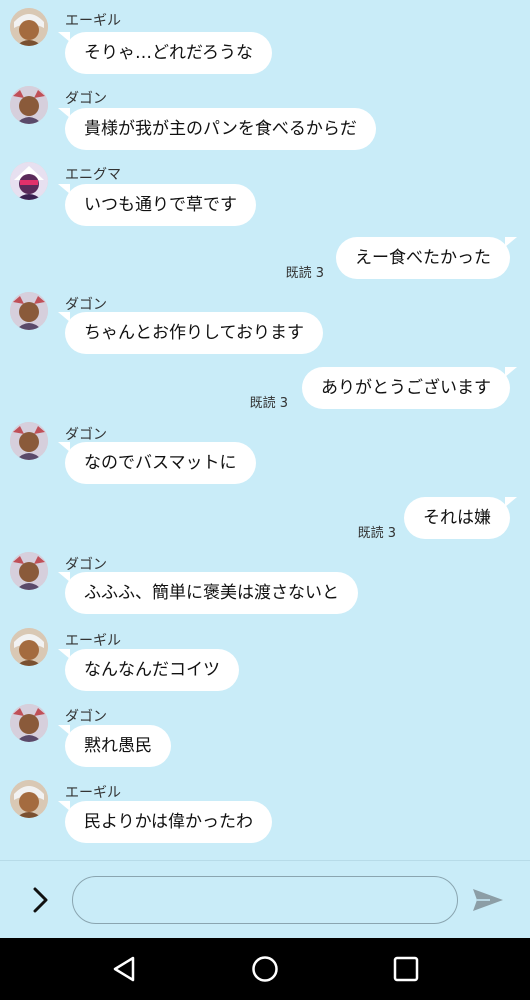 The image size is (530, 1000). What do you see at coordinates (125, 969) in the screenshot?
I see `back-triangle-icon` at bounding box center [125, 969].